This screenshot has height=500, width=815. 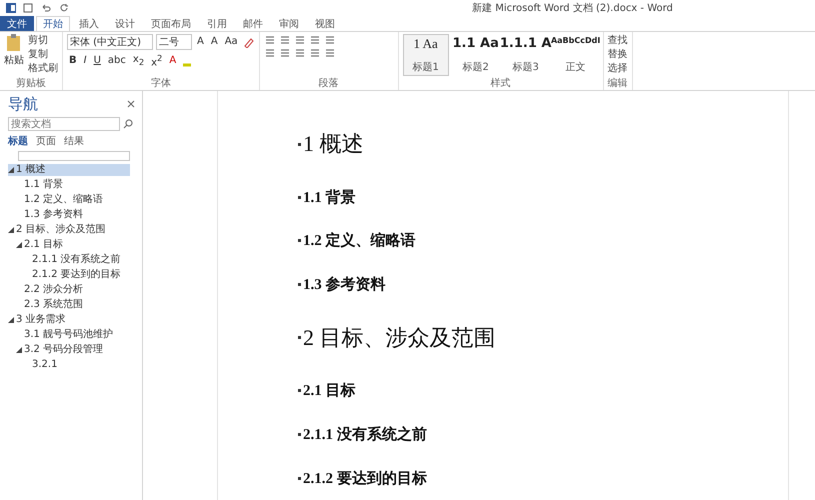 What do you see at coordinates (54, 290) in the screenshot?
I see `outline-label: 2.2 涉众分析` at bounding box center [54, 290].